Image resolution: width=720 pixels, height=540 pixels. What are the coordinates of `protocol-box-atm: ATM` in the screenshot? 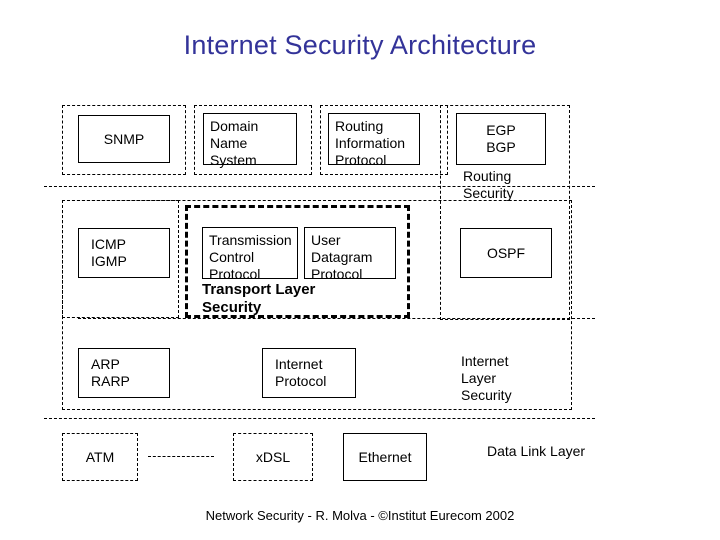 It's located at (100, 457).